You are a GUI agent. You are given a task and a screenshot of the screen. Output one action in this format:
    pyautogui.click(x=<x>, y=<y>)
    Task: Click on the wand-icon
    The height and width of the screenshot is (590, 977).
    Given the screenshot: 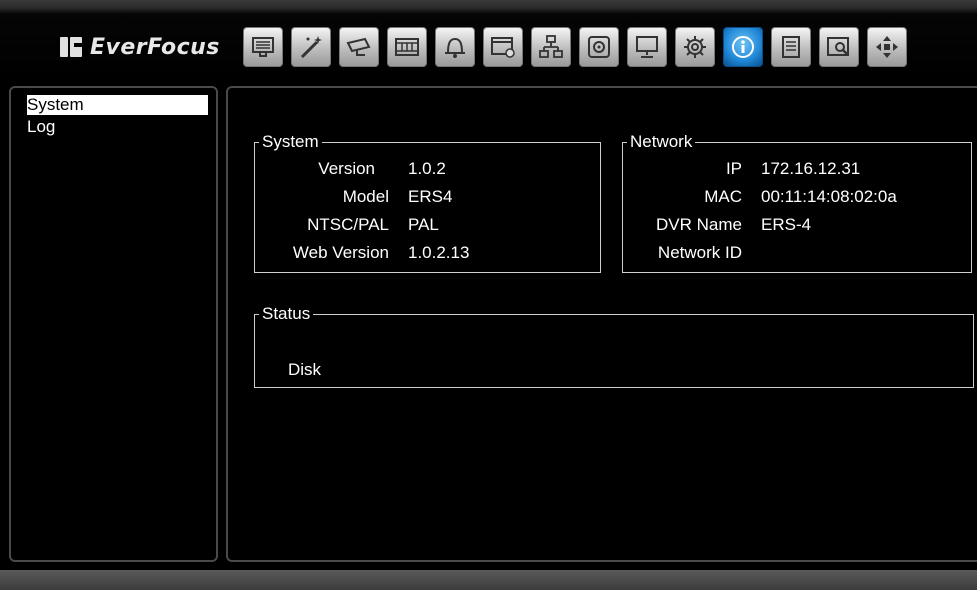 What is the action you would take?
    pyautogui.click(x=311, y=47)
    